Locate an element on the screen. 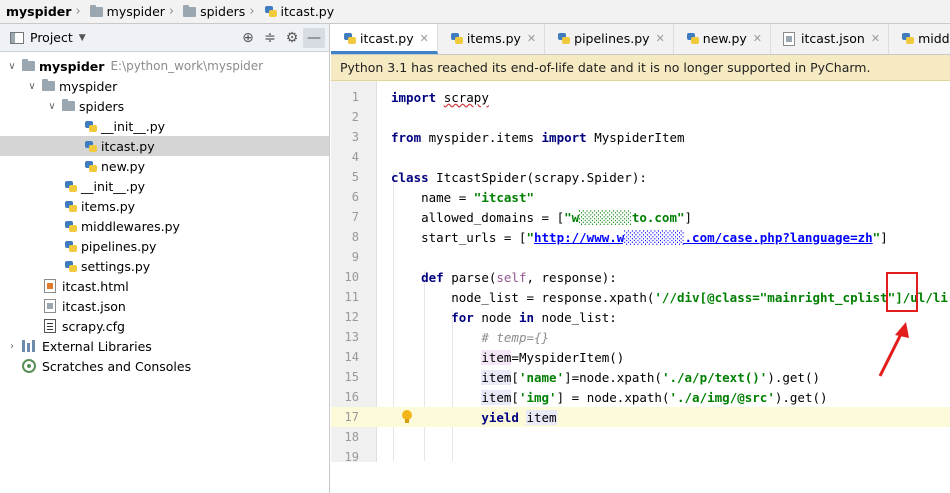  annotation-arrow-shaft is located at coordinates (891, 353).